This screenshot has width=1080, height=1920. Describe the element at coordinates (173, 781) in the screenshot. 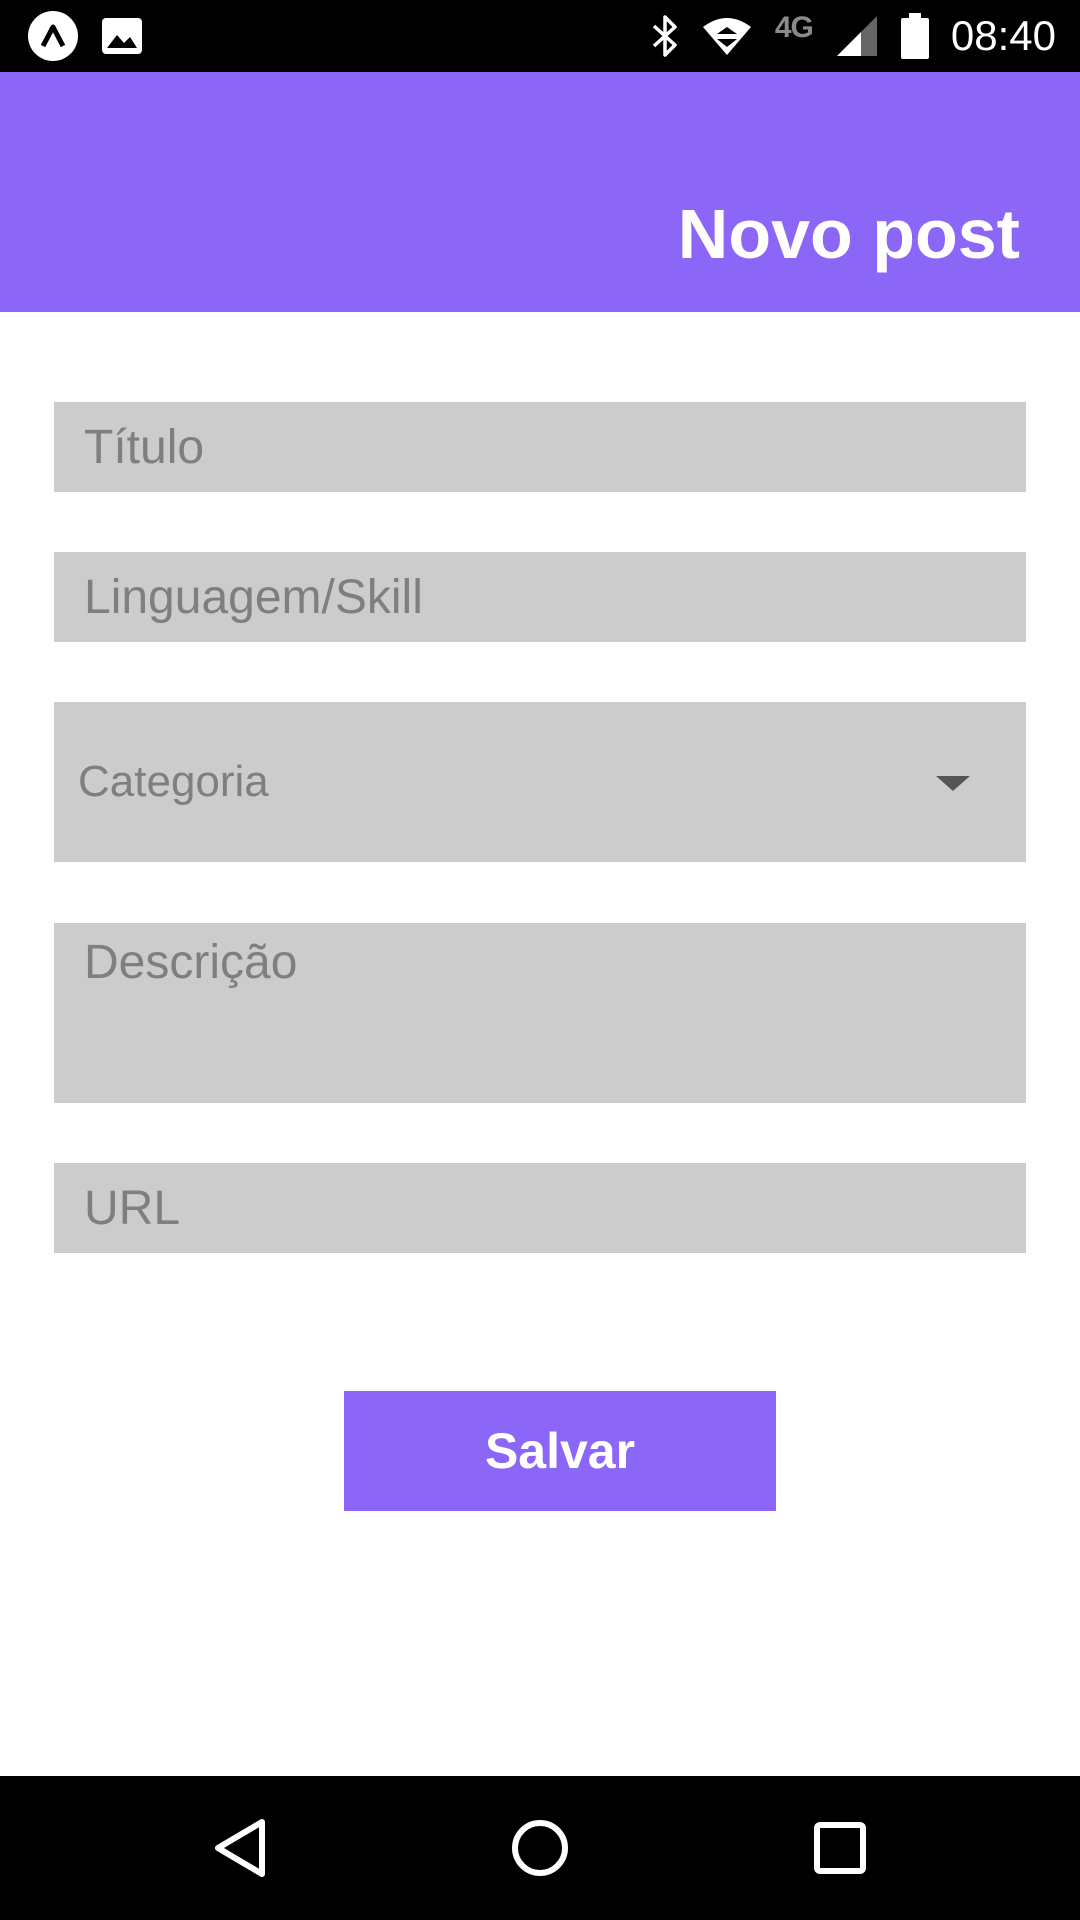

I see `category-select-value: Categoria` at that location.